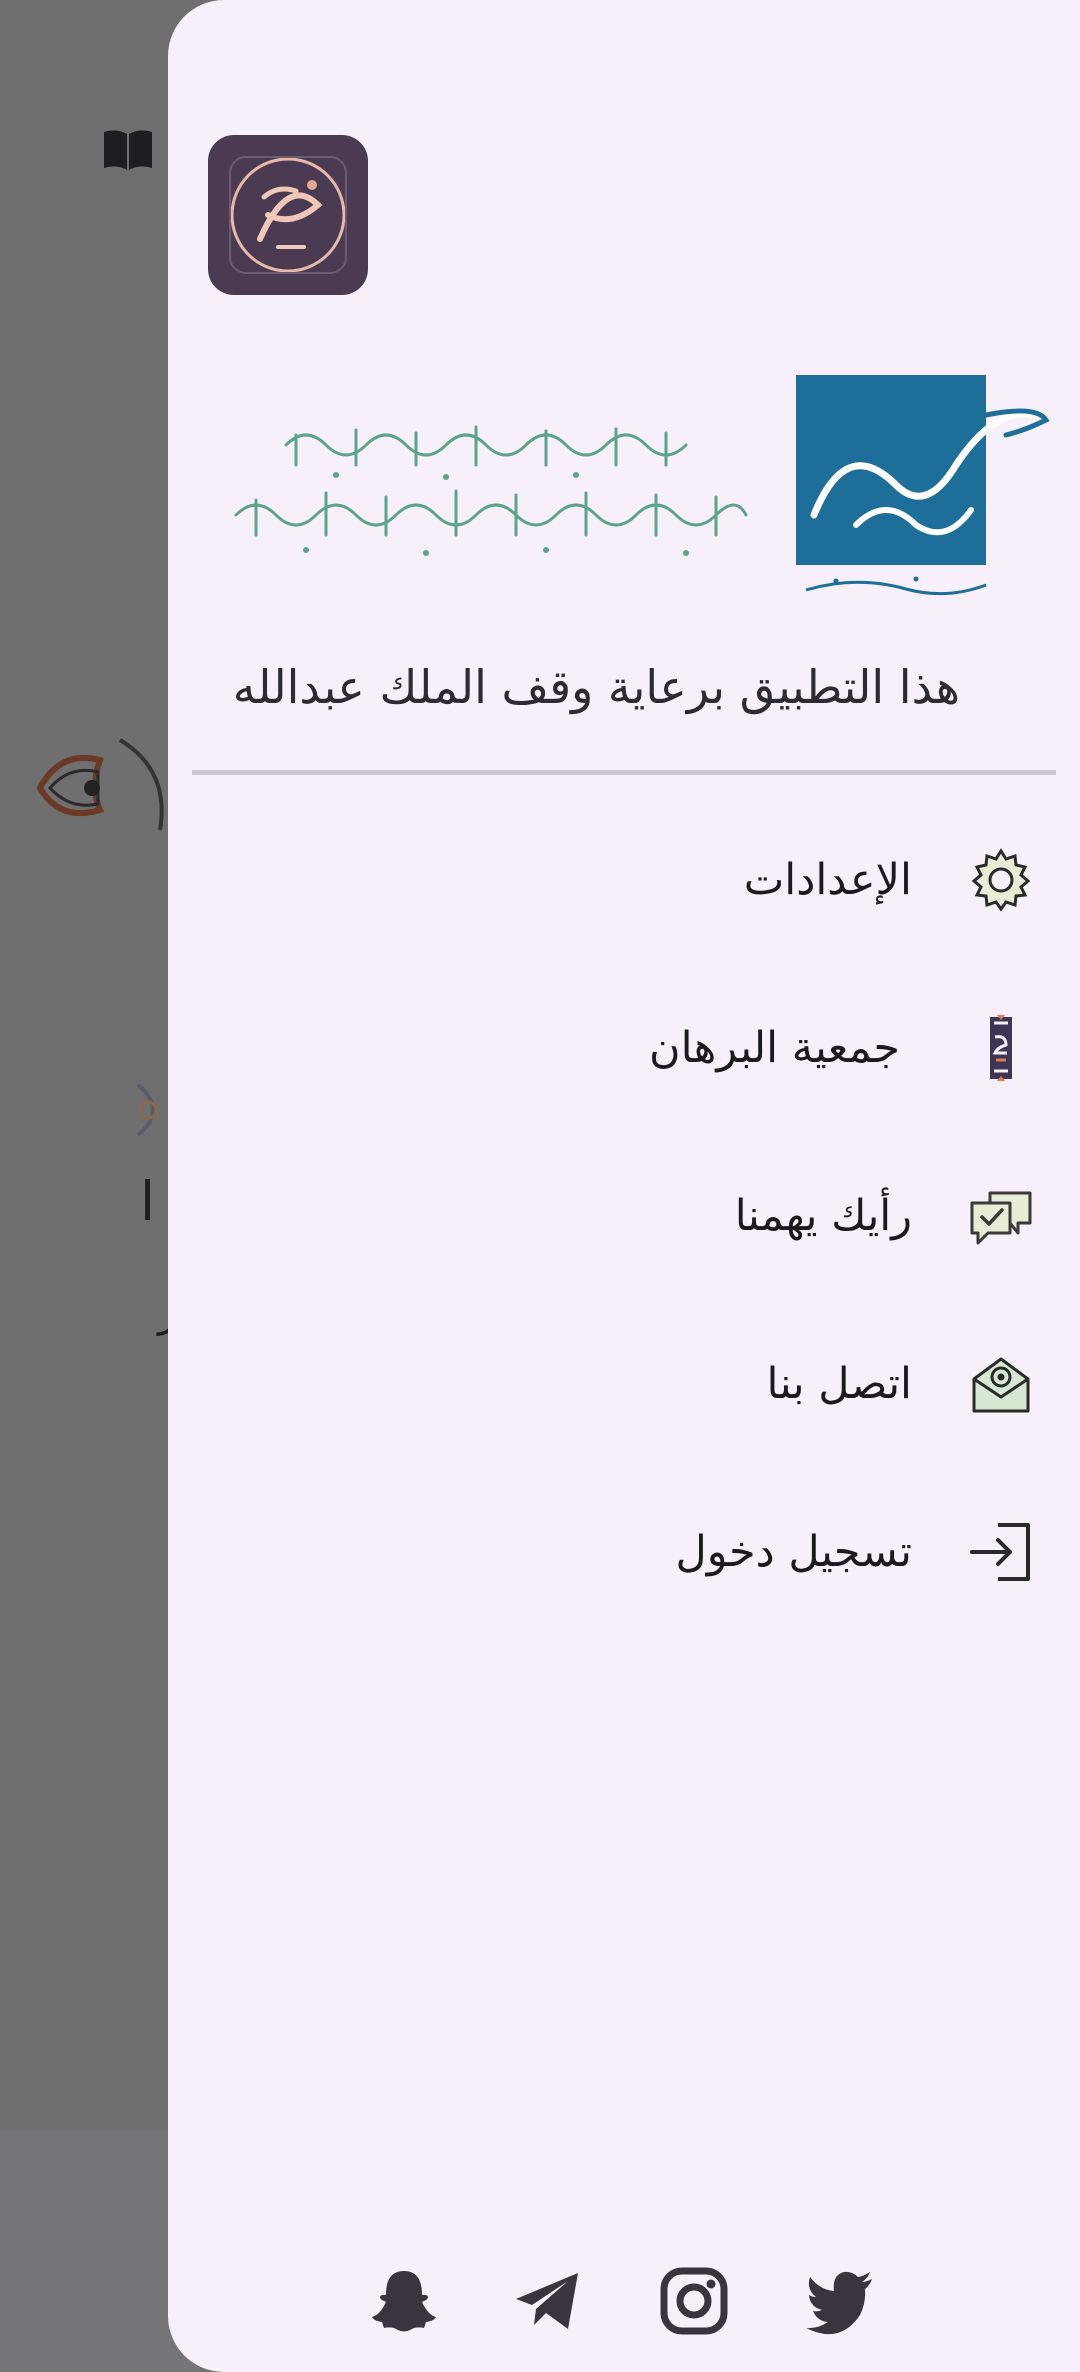 Image resolution: width=1080 pixels, height=2372 pixels. What do you see at coordinates (774, 1048) in the screenshot?
I see `menu-item-label: جمعية البرهان` at bounding box center [774, 1048].